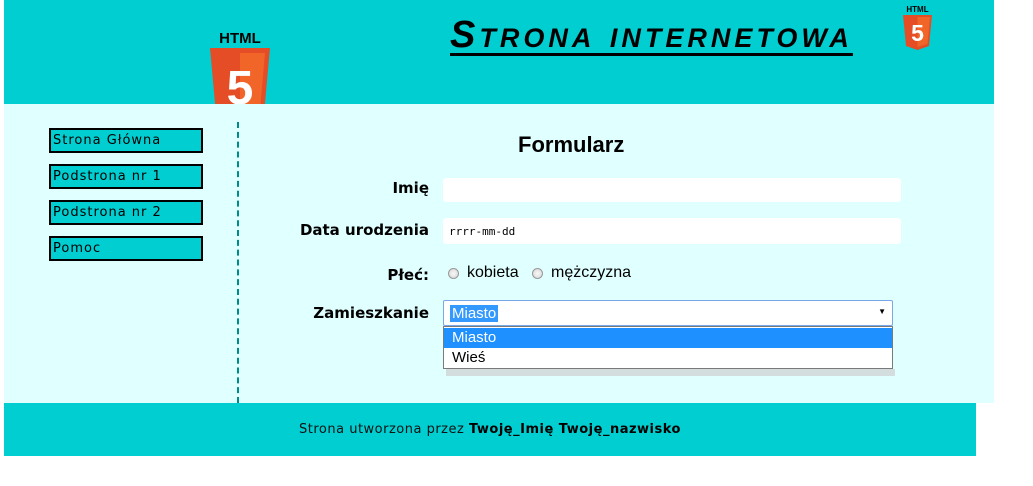  I want to click on residence-select: Miasto ▼, so click(668, 313).